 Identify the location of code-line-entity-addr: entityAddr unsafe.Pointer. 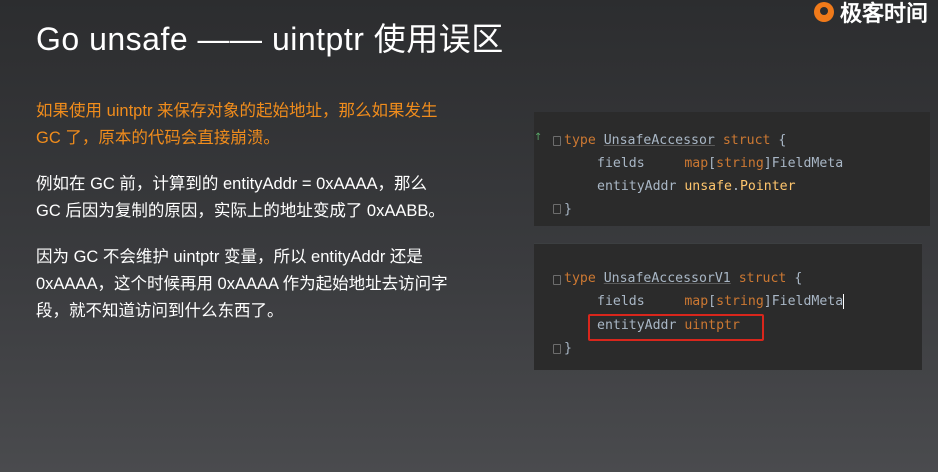
(696, 186).